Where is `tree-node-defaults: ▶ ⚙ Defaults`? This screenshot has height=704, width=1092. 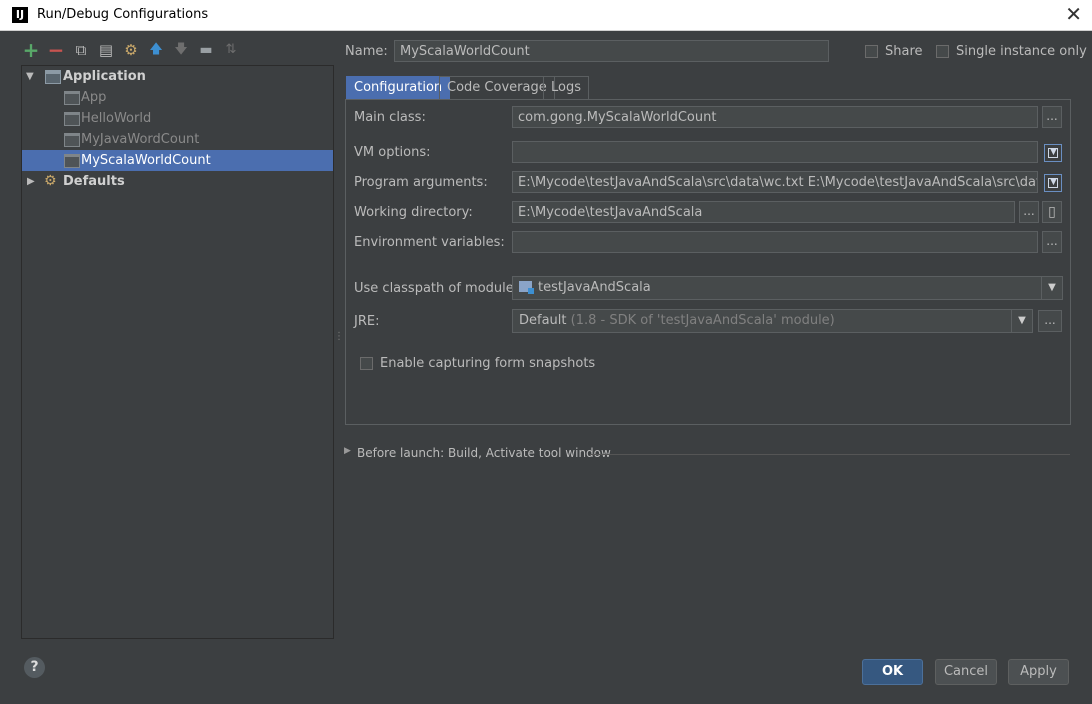
tree-node-defaults: ▶ ⚙ Defaults is located at coordinates (177, 181).